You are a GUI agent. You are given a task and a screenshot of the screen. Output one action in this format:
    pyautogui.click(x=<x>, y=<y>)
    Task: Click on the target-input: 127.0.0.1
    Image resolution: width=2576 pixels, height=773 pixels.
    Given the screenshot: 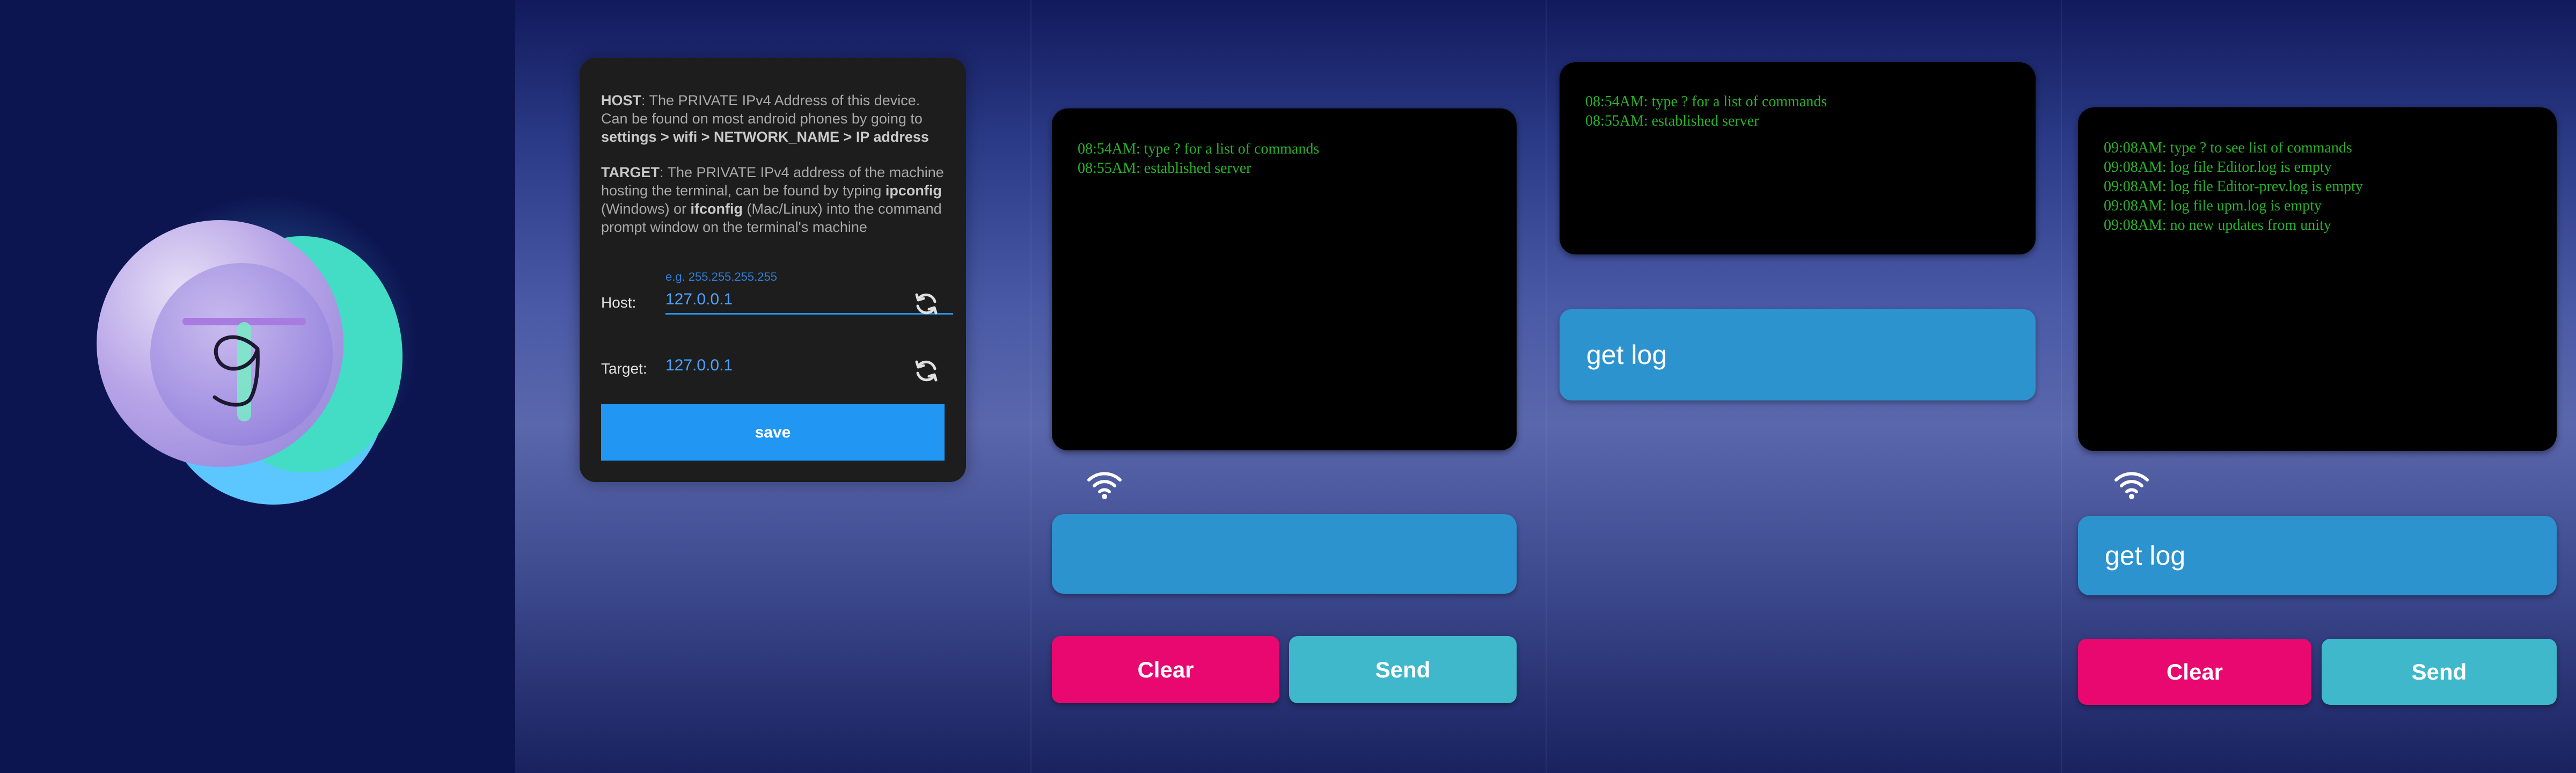 What is the action you would take?
    pyautogui.click(x=699, y=365)
    